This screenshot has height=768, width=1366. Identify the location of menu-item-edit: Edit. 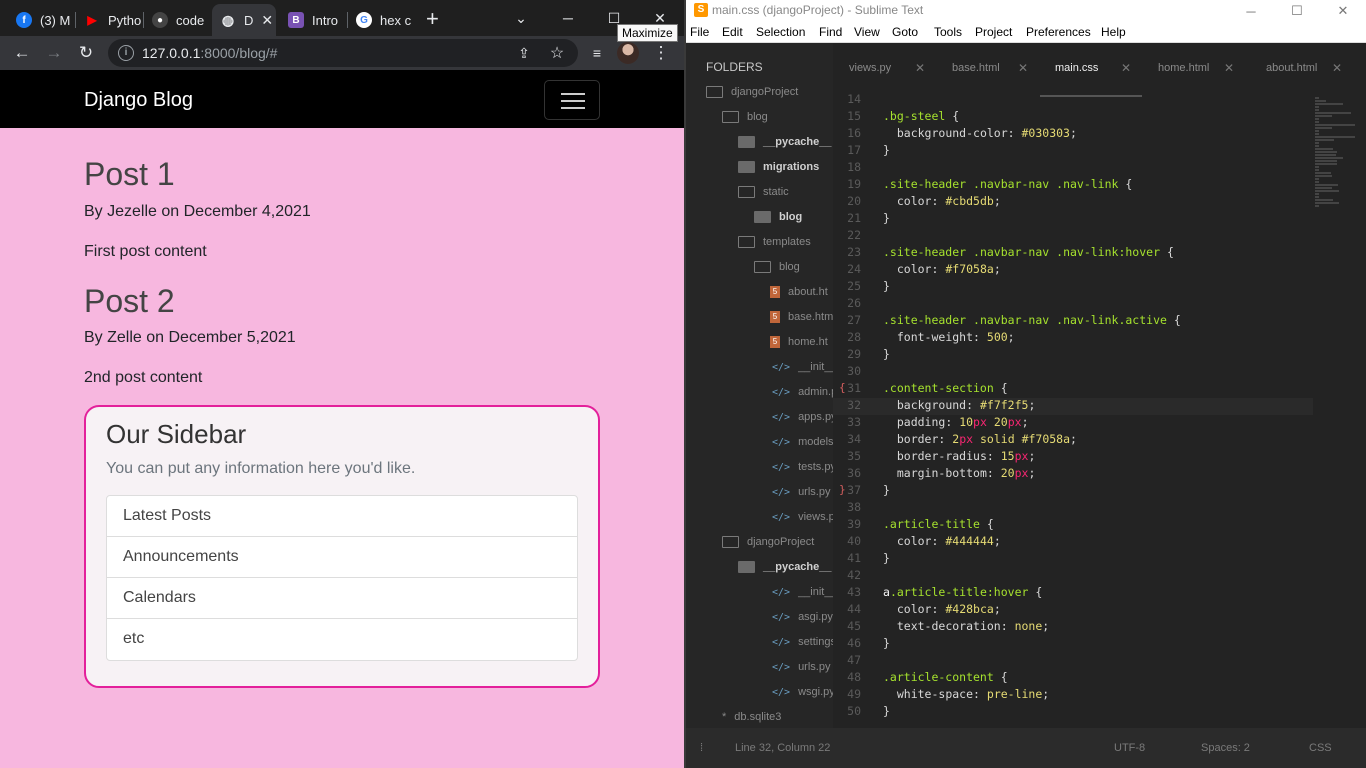
(732, 32).